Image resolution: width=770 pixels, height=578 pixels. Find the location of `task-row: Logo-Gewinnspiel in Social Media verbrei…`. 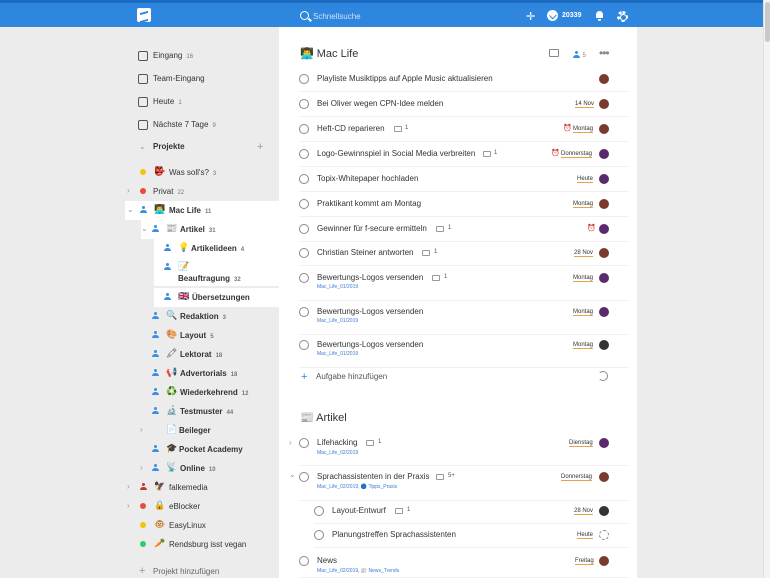

task-row: Logo-Gewinnspiel in Social Media verbrei… is located at coordinates (464, 156).